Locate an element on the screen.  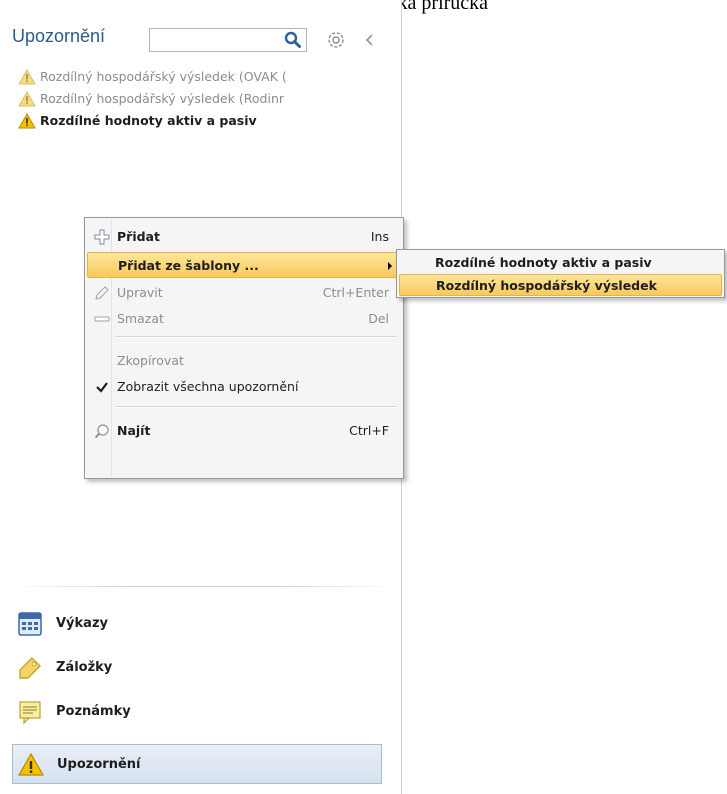
search-box is located at coordinates (228, 40).